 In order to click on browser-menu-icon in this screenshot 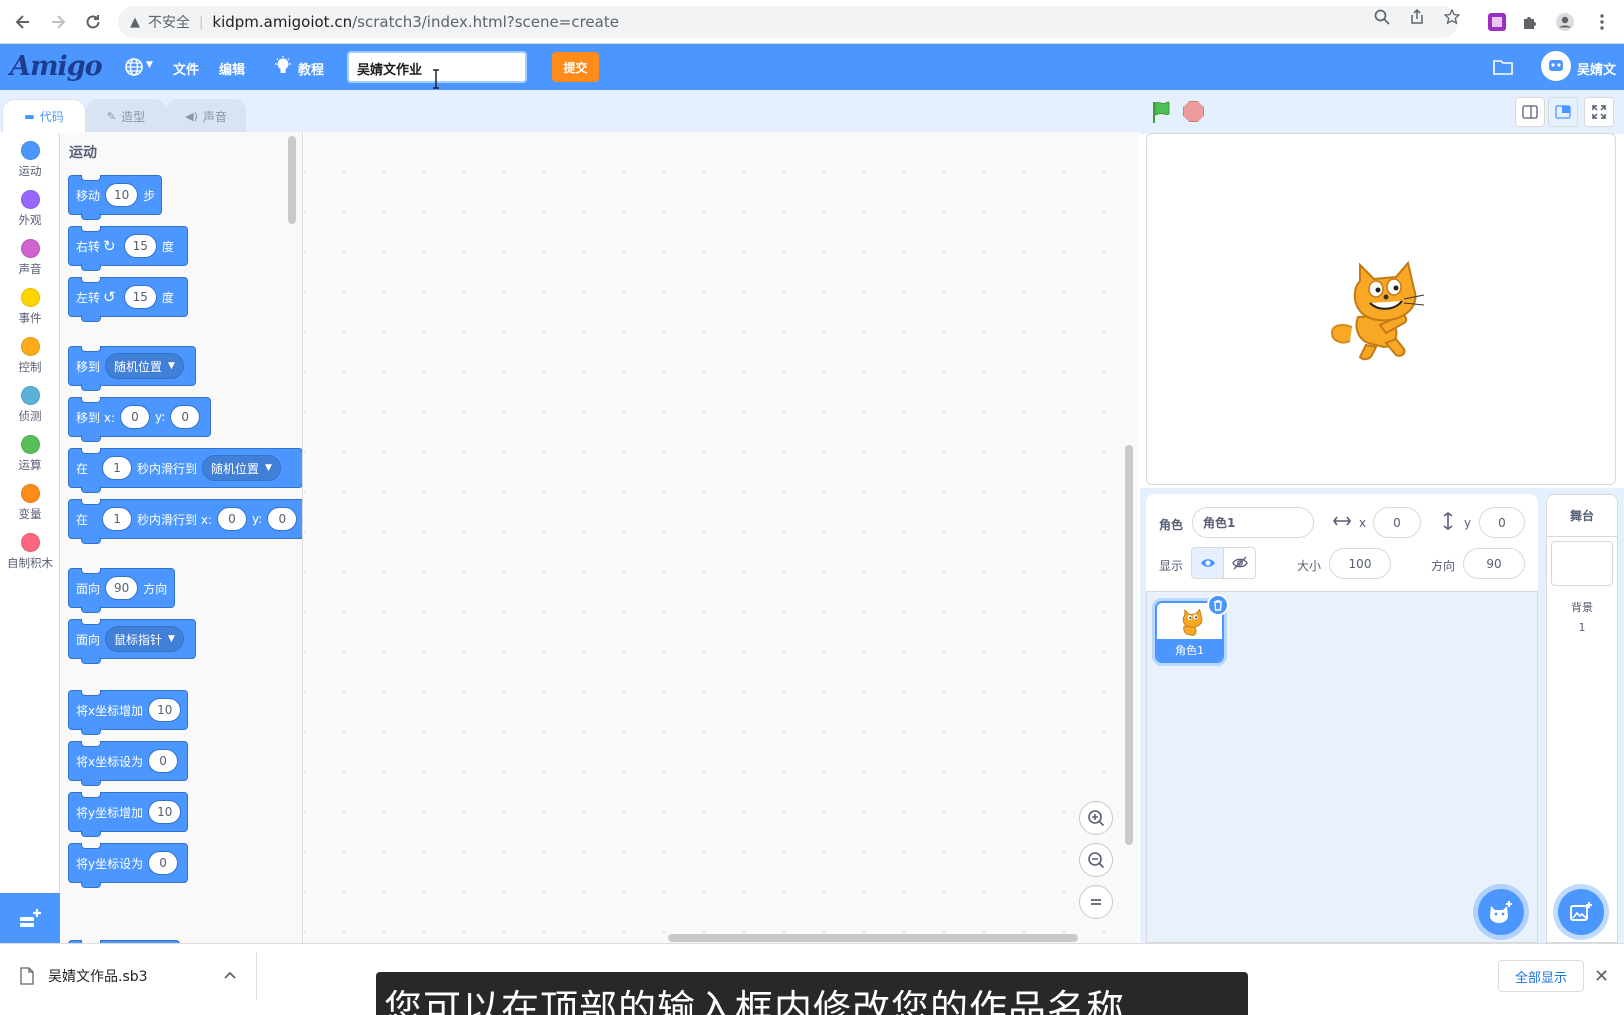, I will do `click(1602, 22)`.